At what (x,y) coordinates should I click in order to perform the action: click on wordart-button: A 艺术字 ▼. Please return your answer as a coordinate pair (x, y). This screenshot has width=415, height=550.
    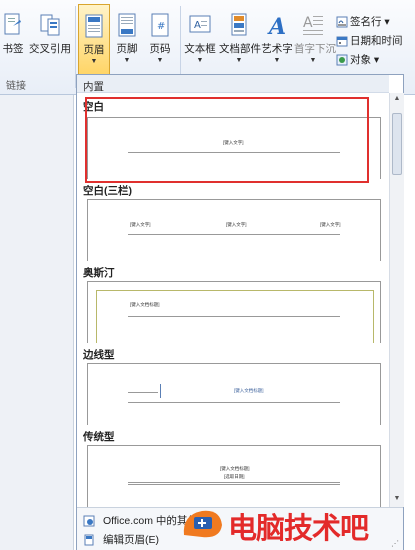
    Looking at the image, I should click on (277, 35).